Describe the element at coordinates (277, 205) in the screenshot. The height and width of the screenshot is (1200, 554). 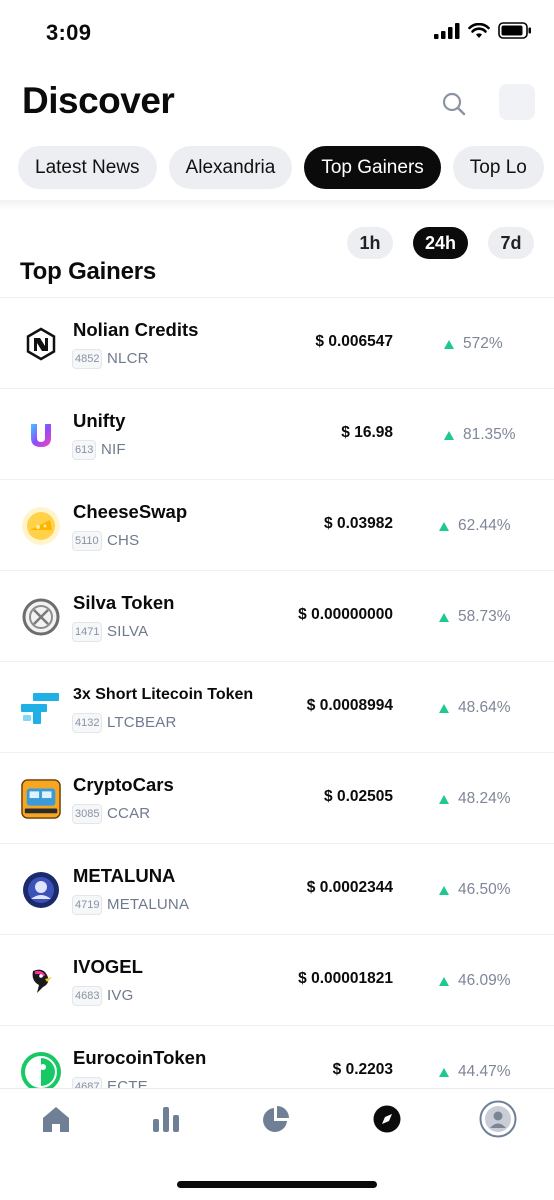
I see `tabs-divider` at that location.